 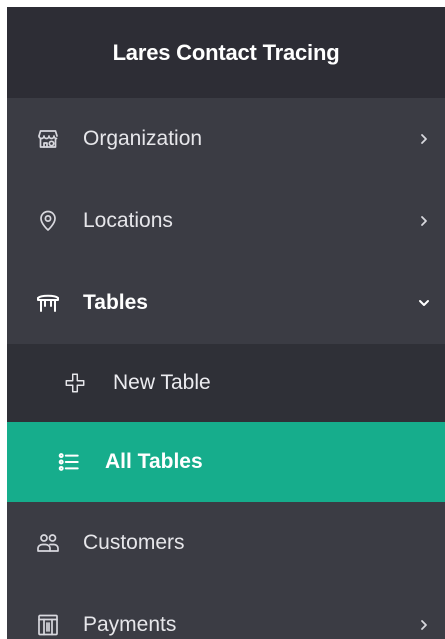 What do you see at coordinates (128, 220) in the screenshot?
I see `sidebar-item-label: Locations` at bounding box center [128, 220].